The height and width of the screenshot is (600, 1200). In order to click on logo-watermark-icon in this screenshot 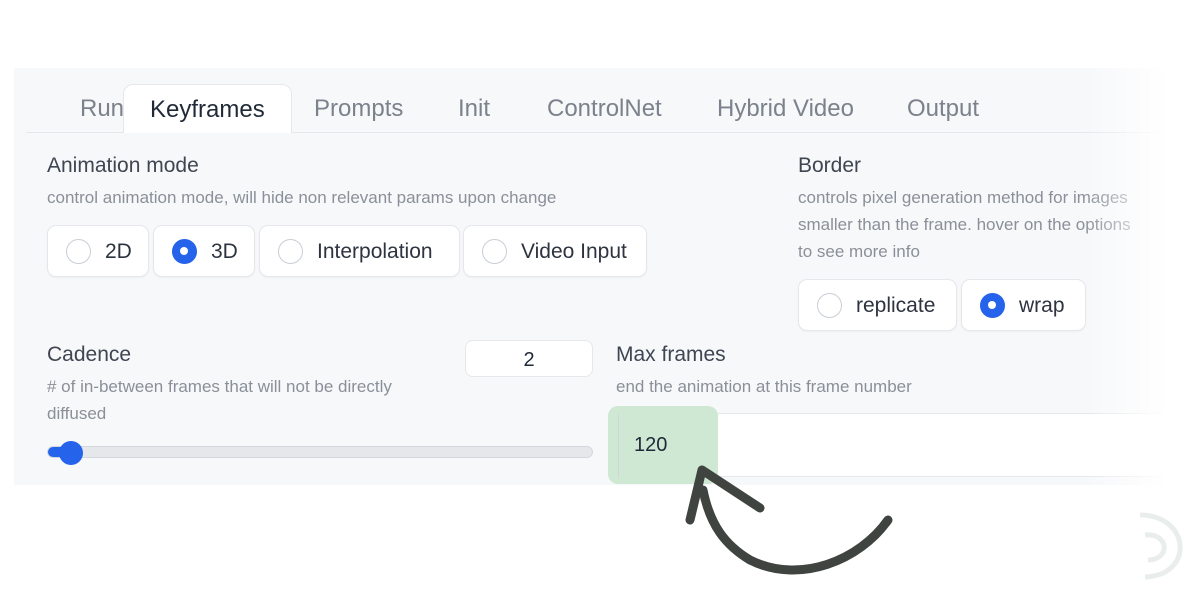, I will do `click(1161, 546)`.